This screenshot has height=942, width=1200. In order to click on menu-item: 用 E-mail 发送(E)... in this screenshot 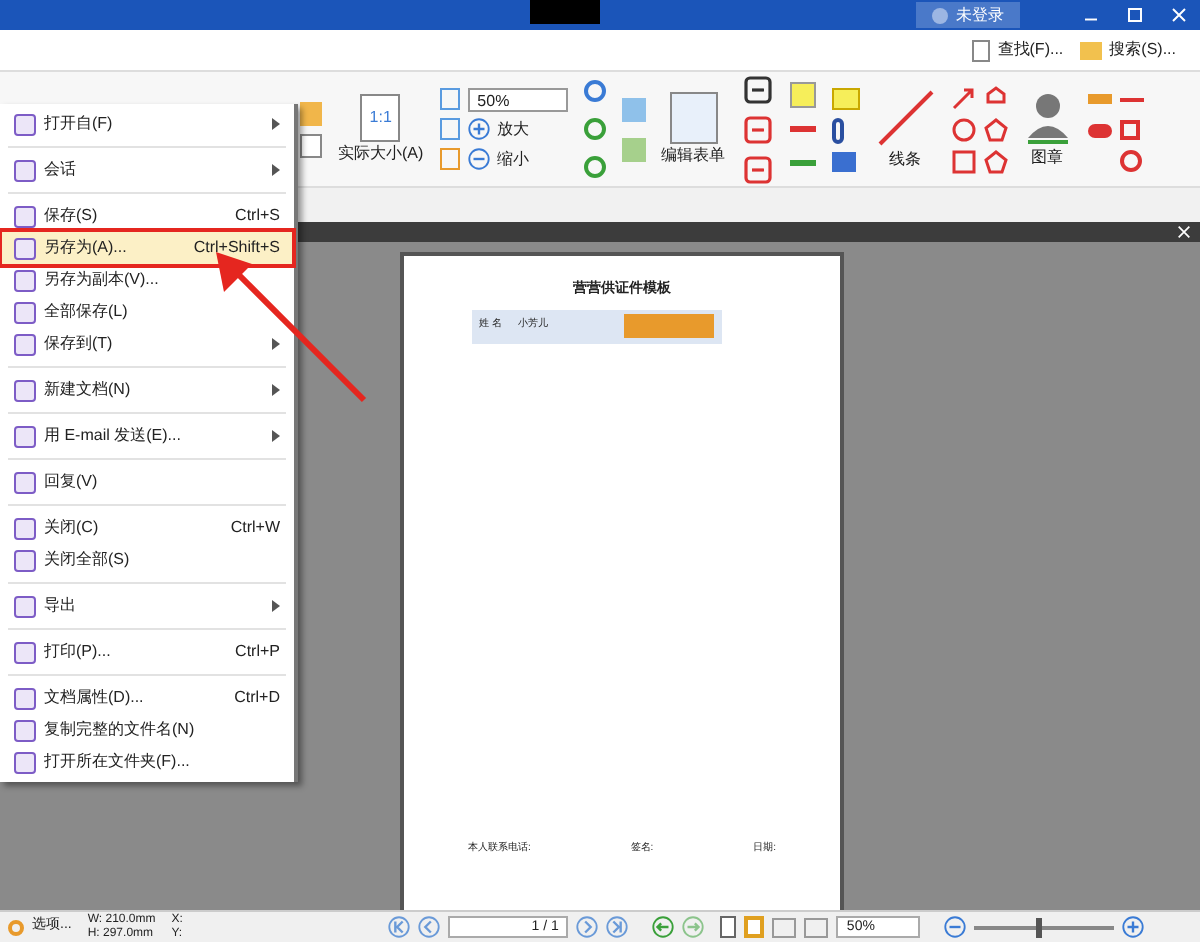, I will do `click(147, 436)`.